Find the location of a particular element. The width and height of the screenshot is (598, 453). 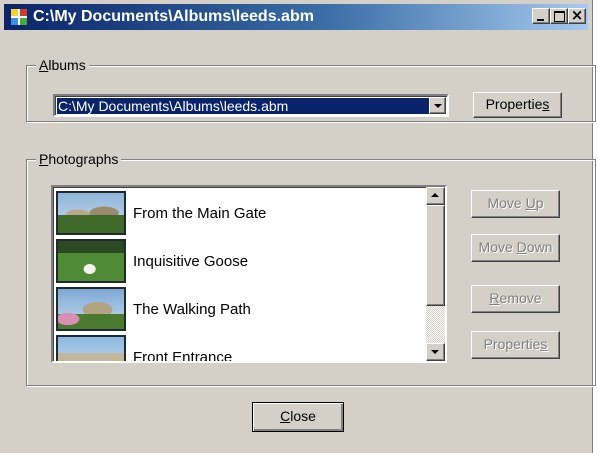

album-path-selected-value: C:\My Documents\Albums\leeds.abm is located at coordinates (243, 106).